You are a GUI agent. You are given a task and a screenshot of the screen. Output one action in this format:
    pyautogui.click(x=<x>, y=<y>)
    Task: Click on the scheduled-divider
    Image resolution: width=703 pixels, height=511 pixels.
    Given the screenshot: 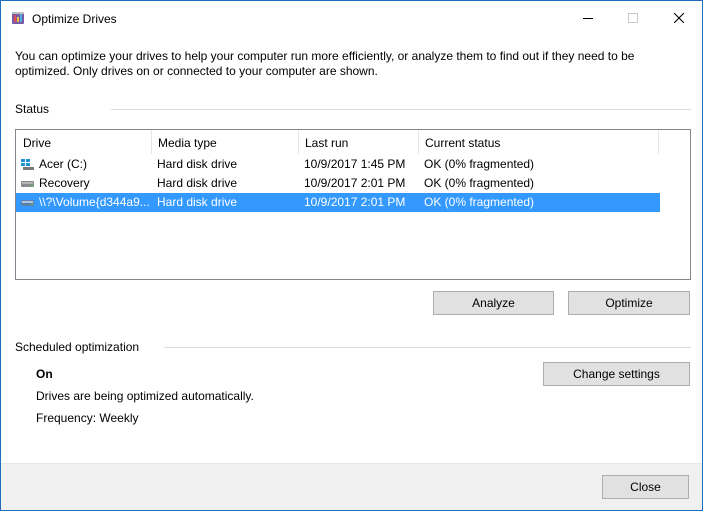 What is the action you would take?
    pyautogui.click(x=427, y=347)
    